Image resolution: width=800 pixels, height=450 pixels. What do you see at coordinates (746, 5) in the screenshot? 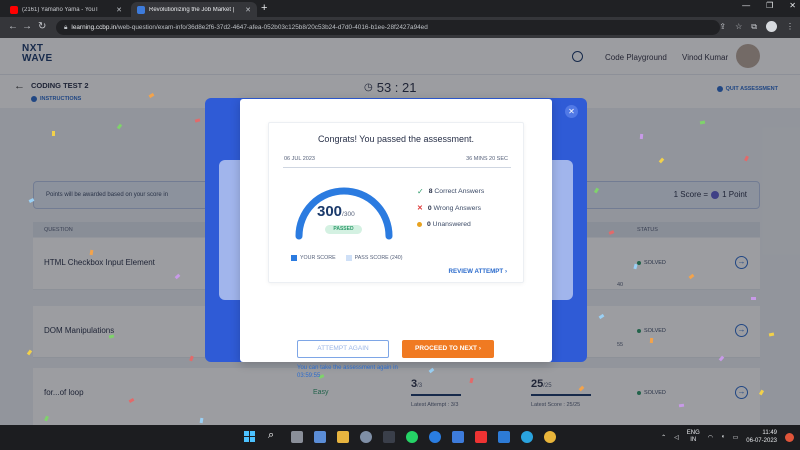
I see `minimize-icon: —` at bounding box center [746, 5].